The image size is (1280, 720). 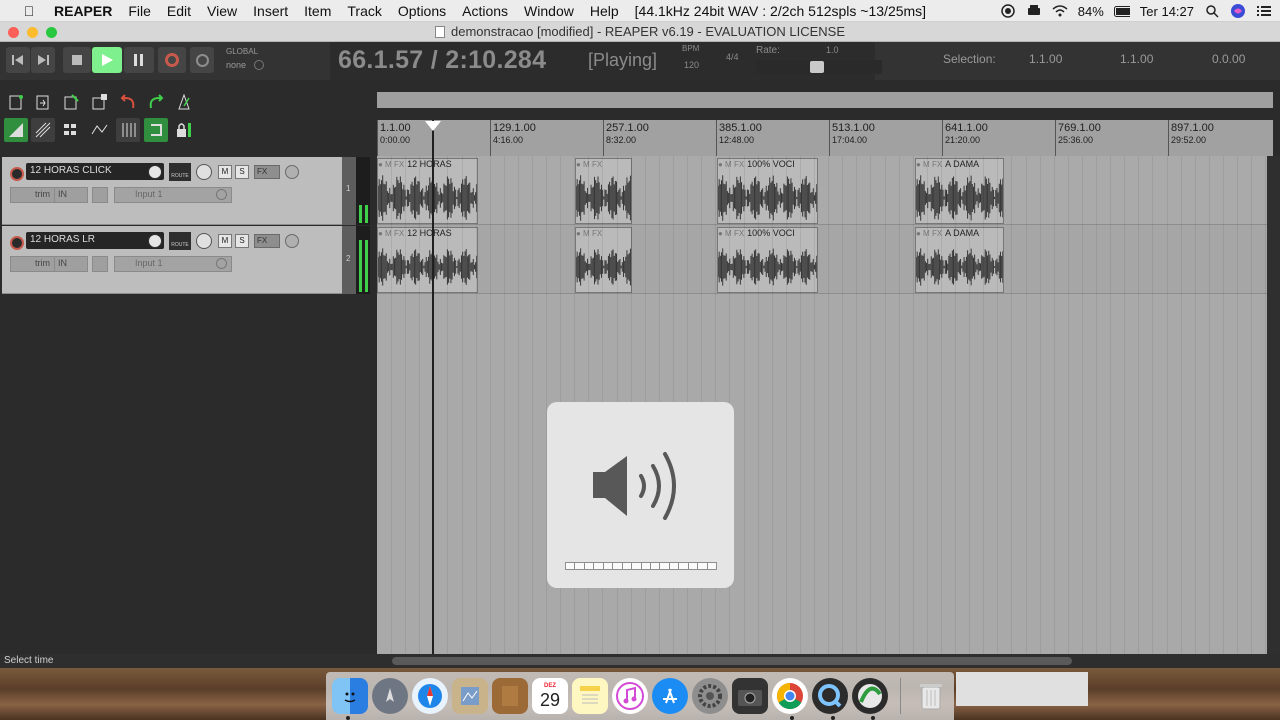 I want to click on close-window-button, so click(x=13, y=32).